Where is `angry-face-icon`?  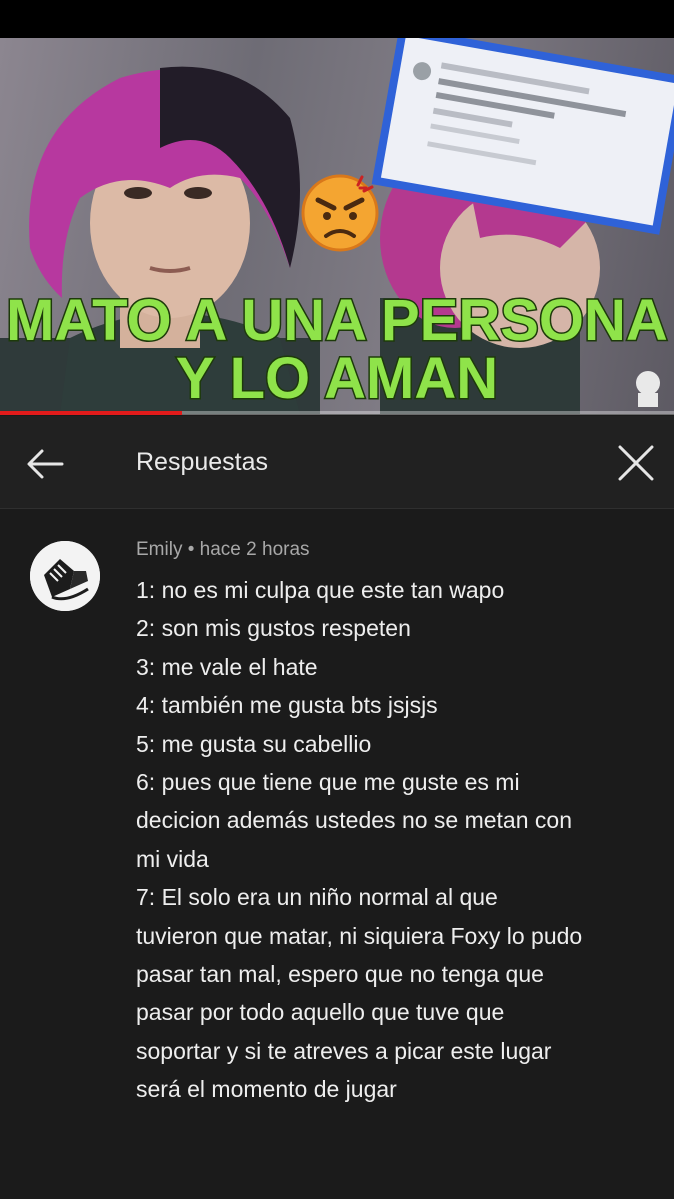 angry-face-icon is located at coordinates (340, 213).